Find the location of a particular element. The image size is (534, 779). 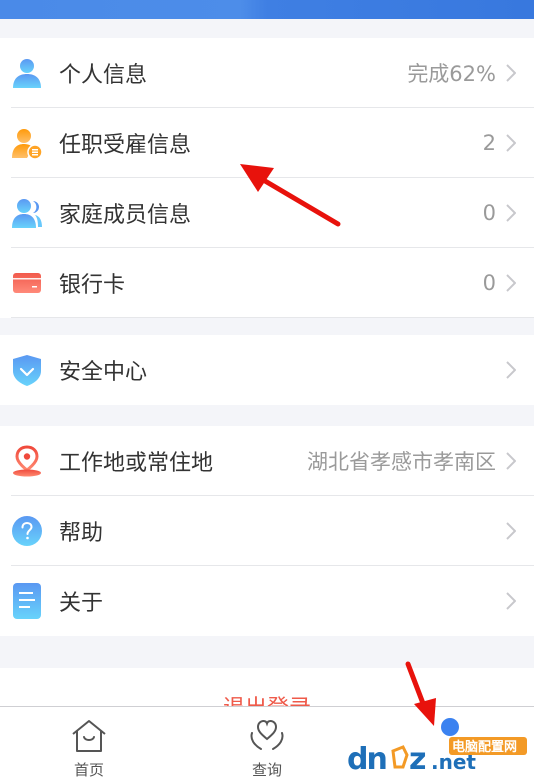

tab-query: 查询 is located at coordinates (267, 743).